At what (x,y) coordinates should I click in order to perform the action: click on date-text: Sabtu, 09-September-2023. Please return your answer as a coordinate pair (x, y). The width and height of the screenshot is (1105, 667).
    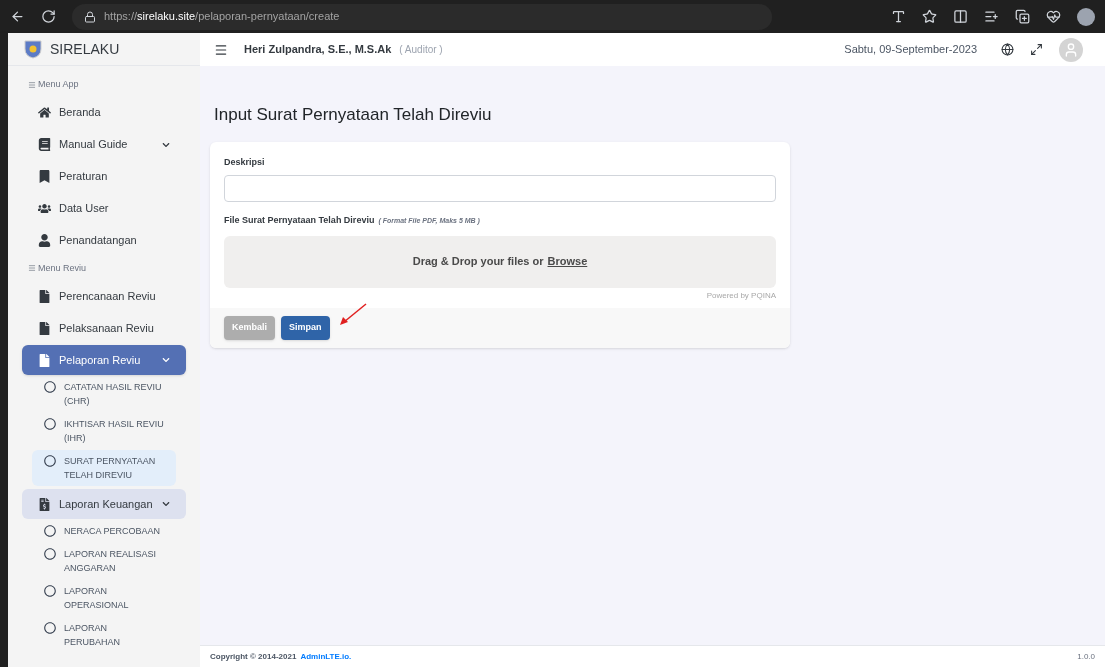
    Looking at the image, I should click on (910, 50).